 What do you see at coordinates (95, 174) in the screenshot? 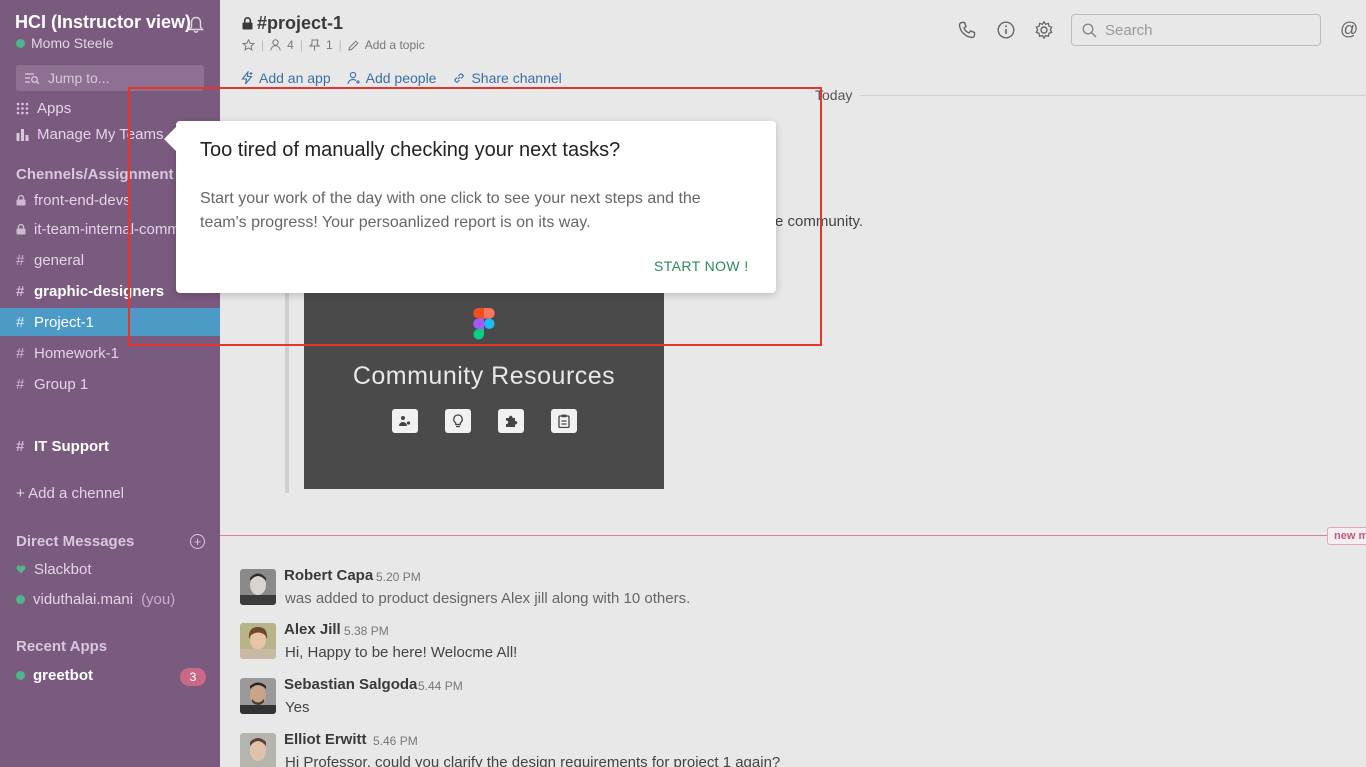
I see `channels-heading: Chennels/Assignment` at bounding box center [95, 174].